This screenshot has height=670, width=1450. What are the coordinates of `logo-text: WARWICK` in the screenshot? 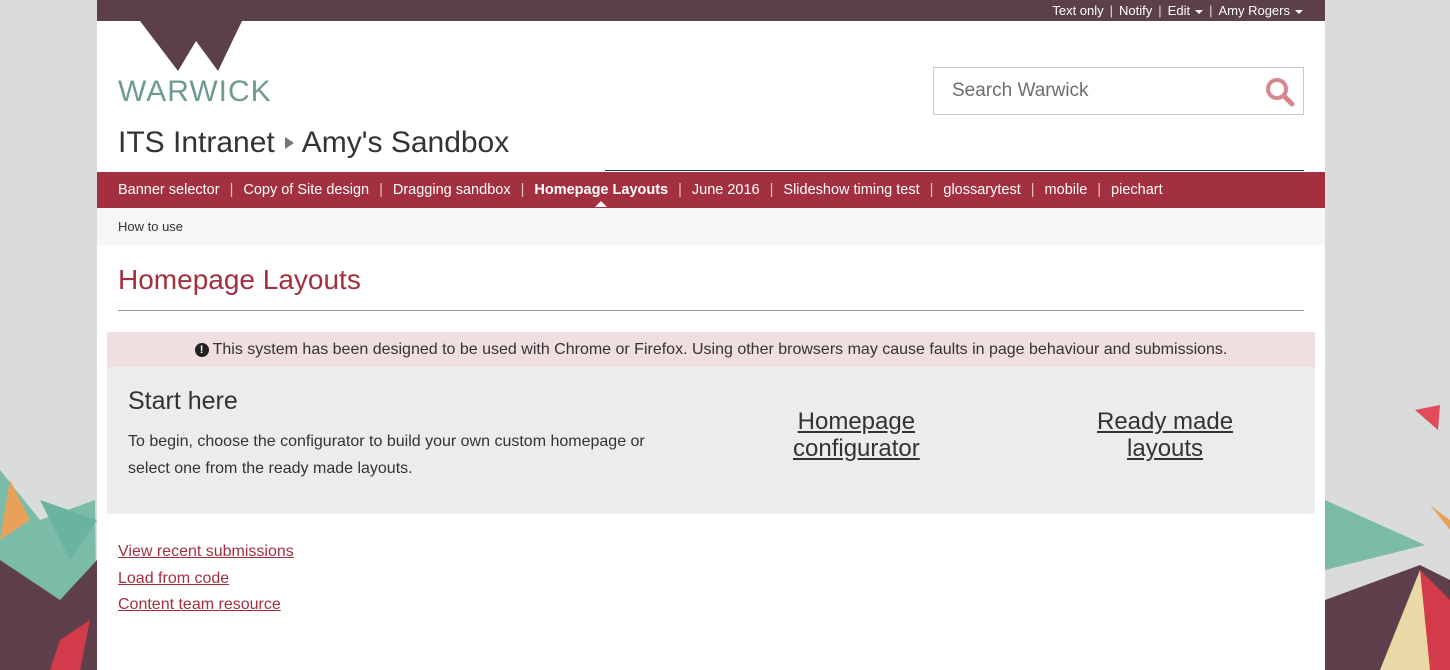 It's located at (195, 91).